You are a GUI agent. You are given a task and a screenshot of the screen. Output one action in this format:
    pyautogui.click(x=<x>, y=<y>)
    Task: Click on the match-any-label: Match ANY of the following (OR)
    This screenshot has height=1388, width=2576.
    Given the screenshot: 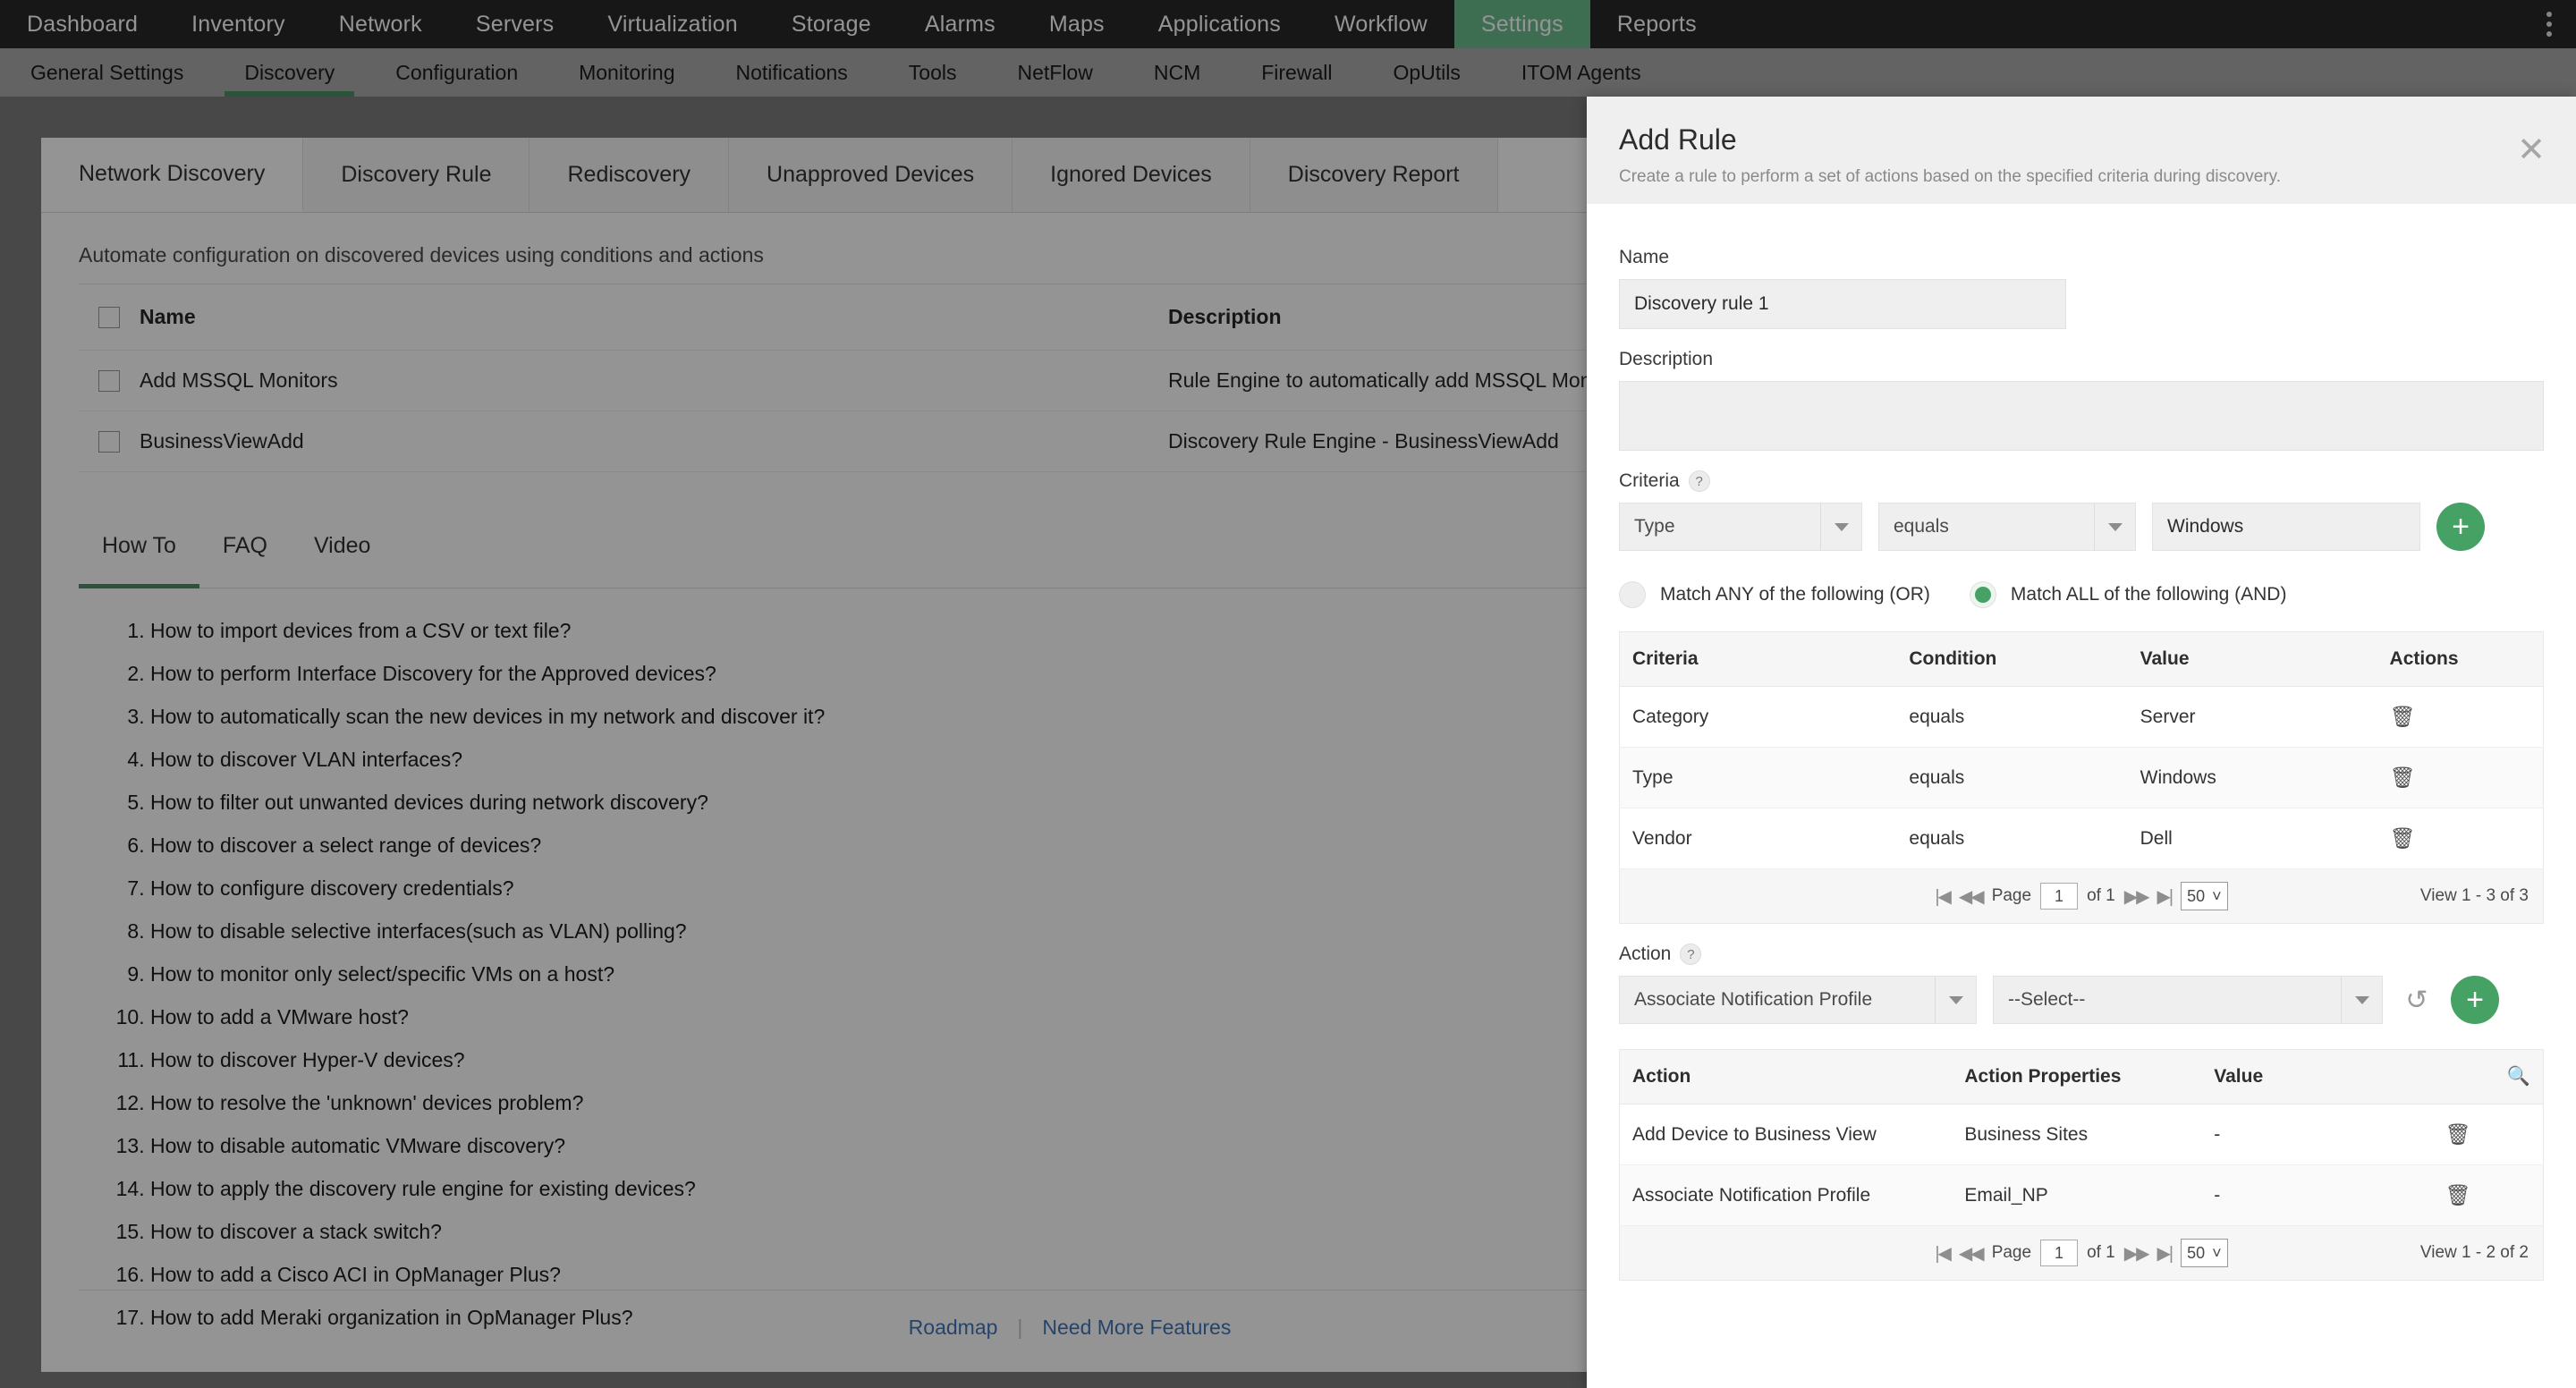 What is the action you would take?
    pyautogui.click(x=1795, y=595)
    